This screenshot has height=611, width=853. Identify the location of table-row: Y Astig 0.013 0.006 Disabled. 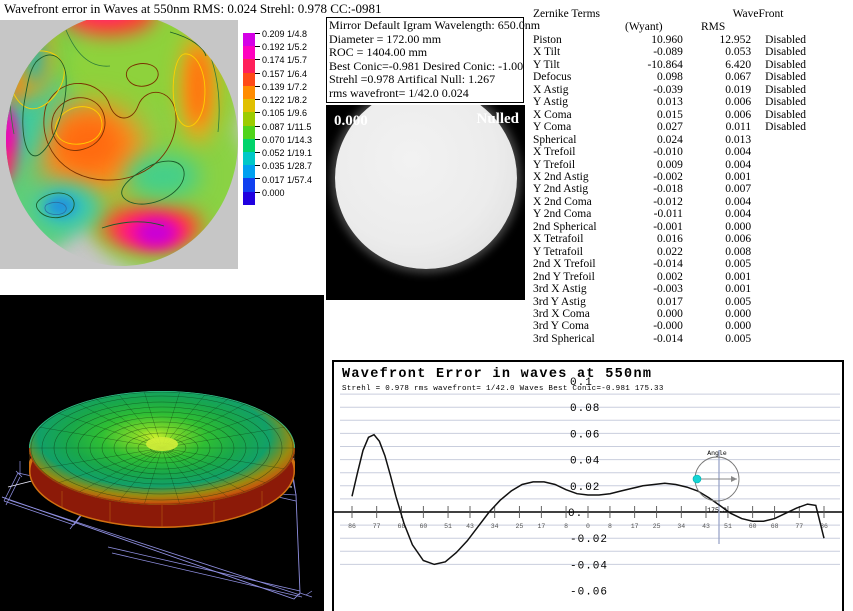
(683, 102).